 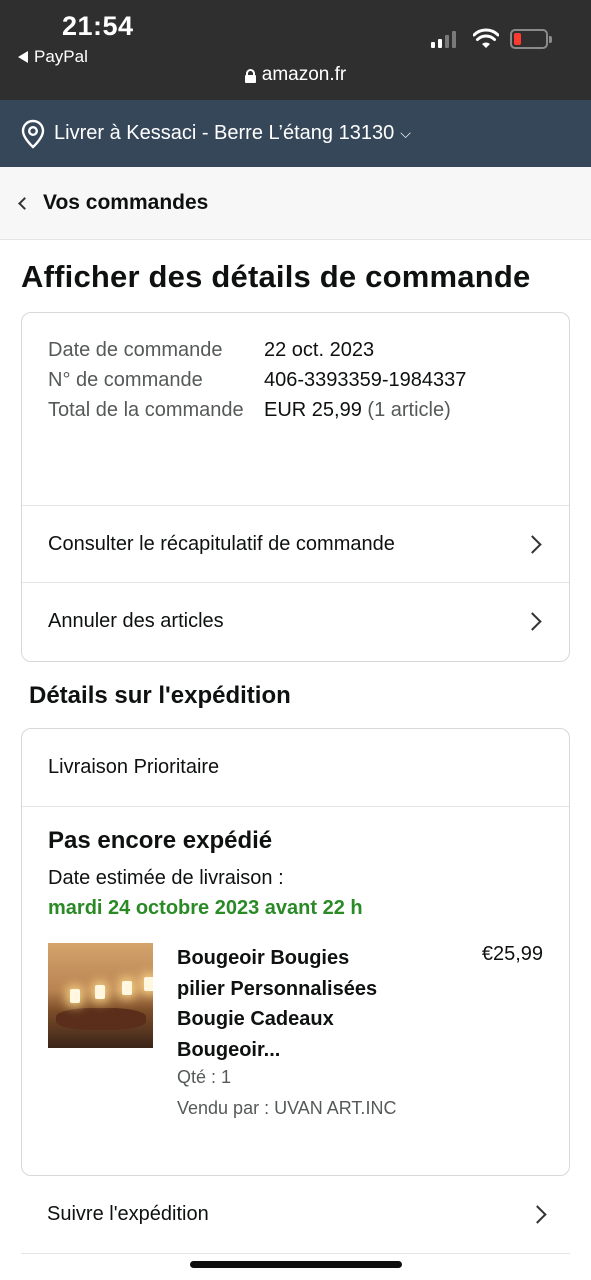 I want to click on order-summary-link: Consulter le récapitulatif de commande, so click(x=295, y=544).